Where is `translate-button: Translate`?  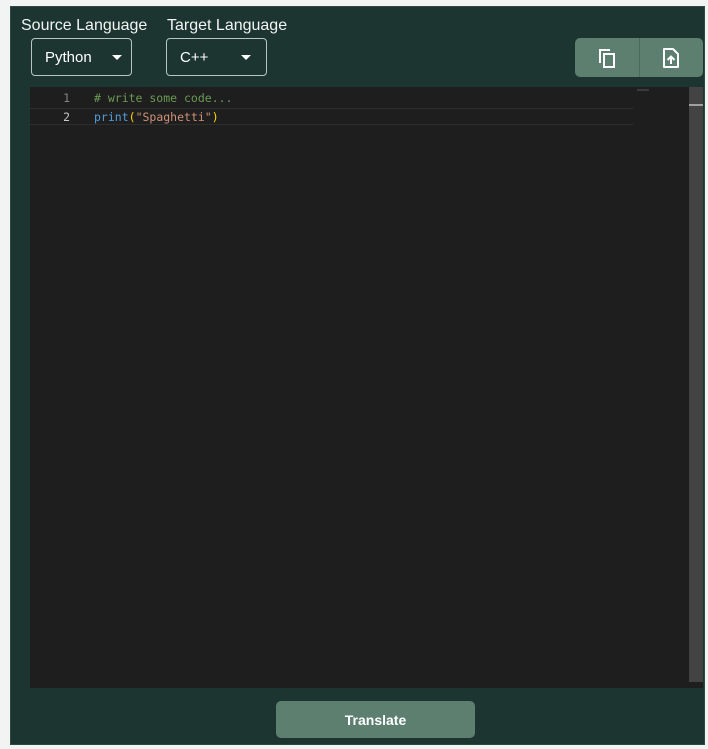 translate-button: Translate is located at coordinates (375, 719).